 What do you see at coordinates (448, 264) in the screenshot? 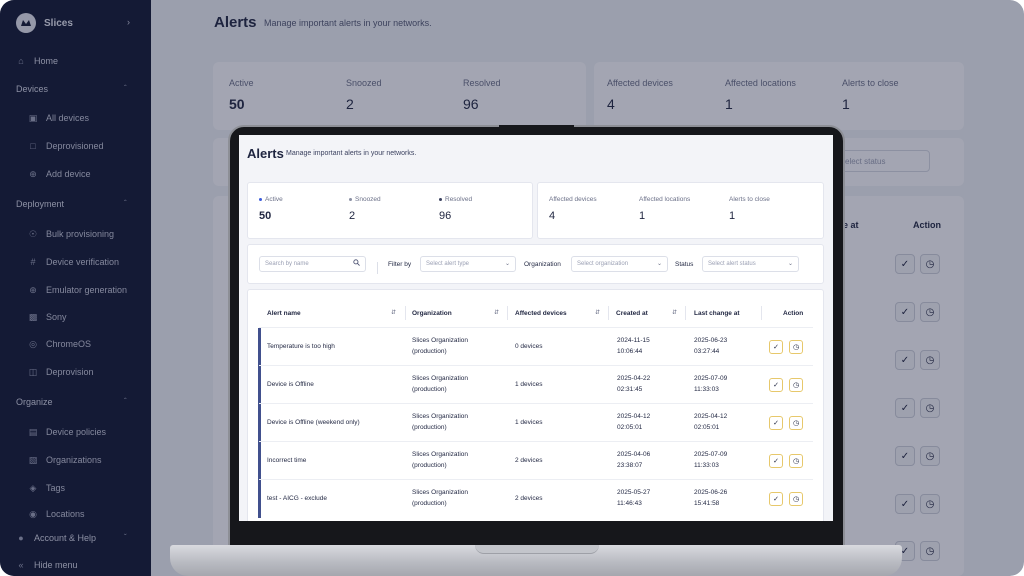
I see `alert-type-placeholder: Select alert type` at bounding box center [448, 264].